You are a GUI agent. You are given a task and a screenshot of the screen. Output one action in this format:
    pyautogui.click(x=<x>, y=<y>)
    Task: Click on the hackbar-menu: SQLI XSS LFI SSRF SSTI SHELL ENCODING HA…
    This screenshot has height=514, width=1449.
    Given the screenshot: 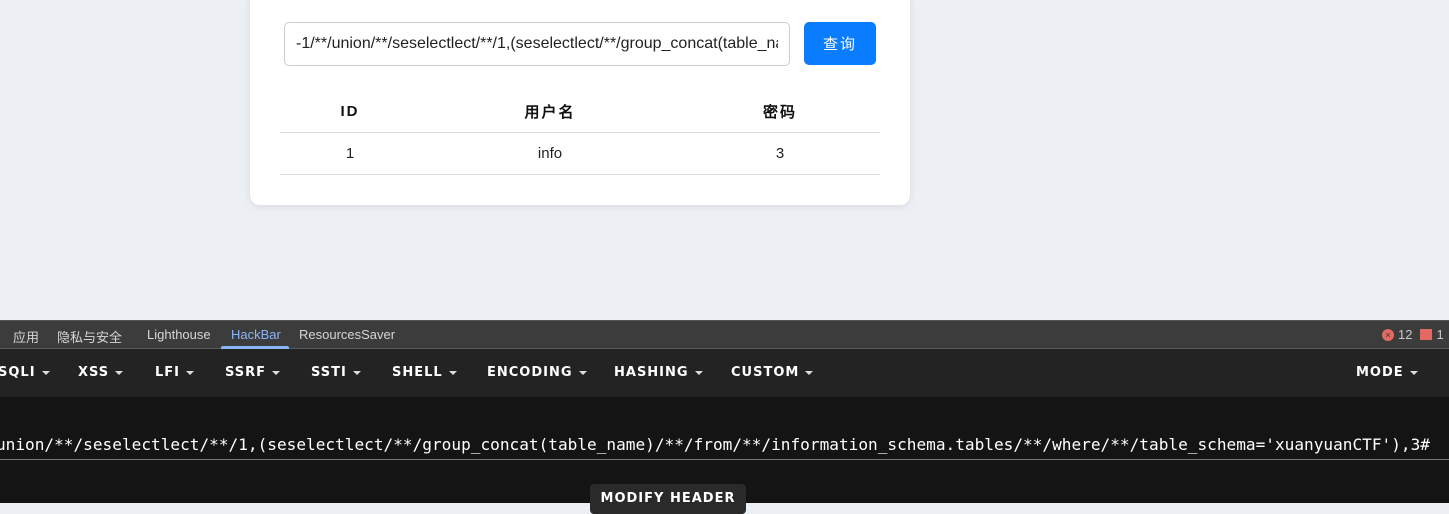 What is the action you would take?
    pyautogui.click(x=724, y=373)
    